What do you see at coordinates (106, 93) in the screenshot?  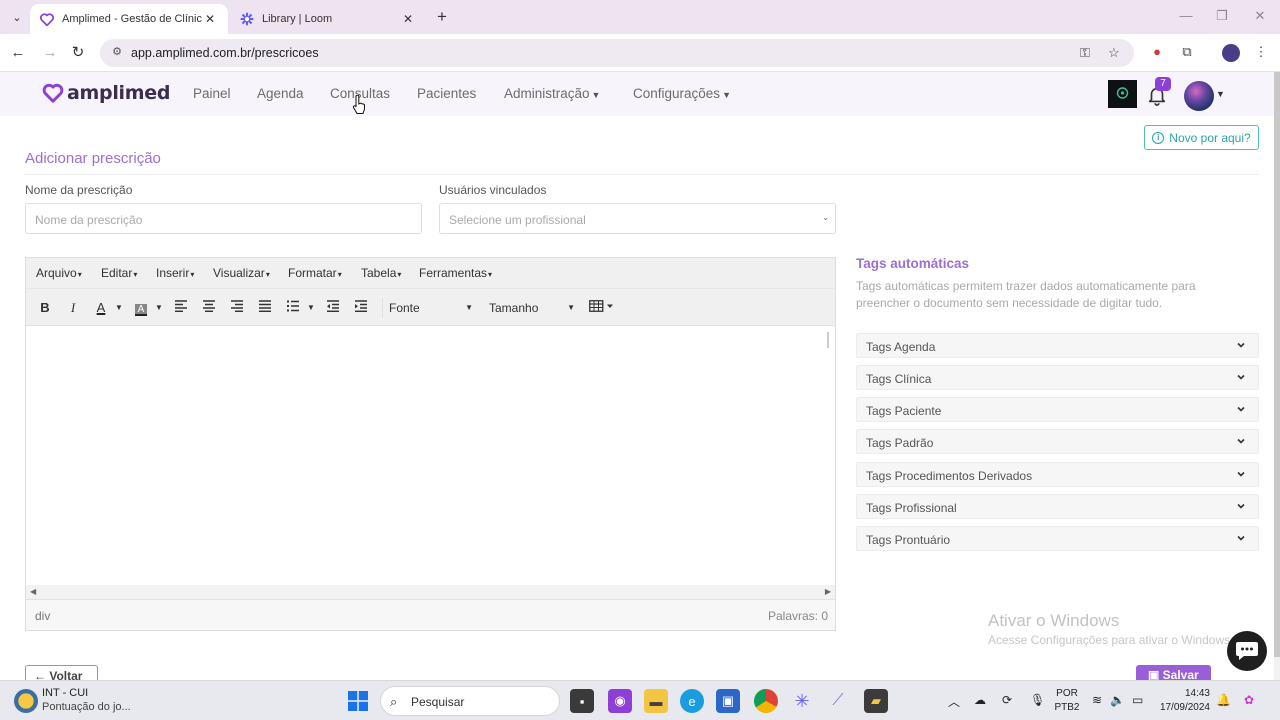 I see `amplimed-logo: amplimed` at bounding box center [106, 93].